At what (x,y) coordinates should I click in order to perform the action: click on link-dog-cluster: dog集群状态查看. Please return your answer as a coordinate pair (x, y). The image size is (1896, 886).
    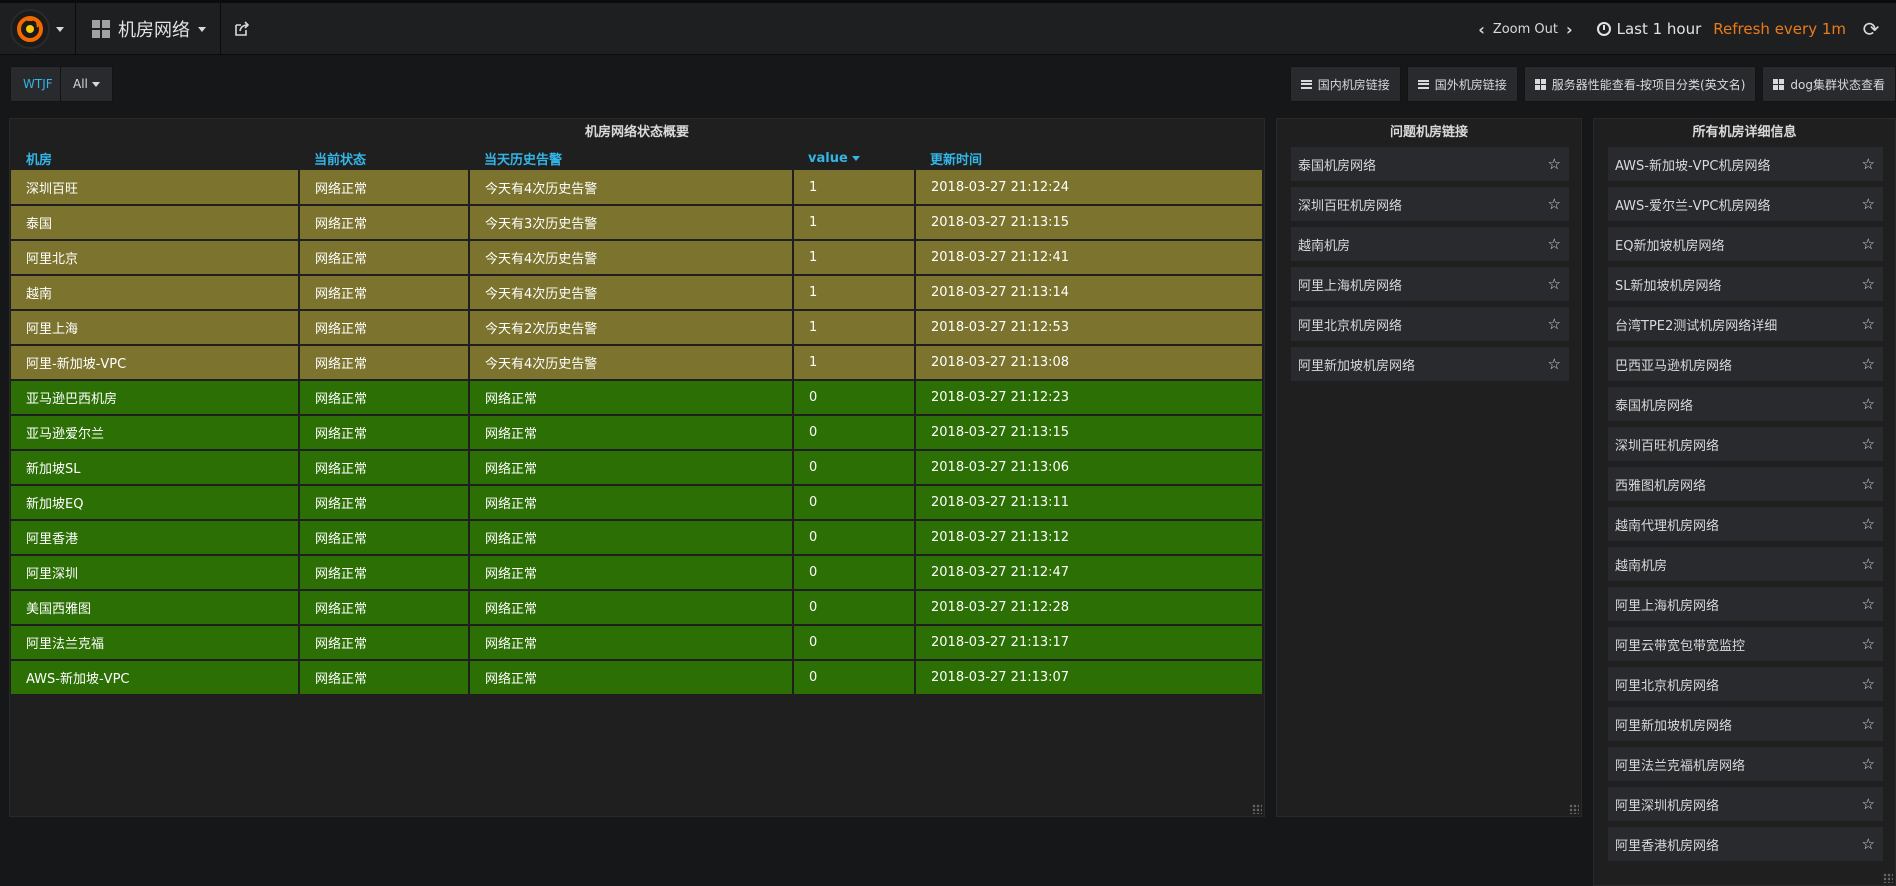
    Looking at the image, I should click on (1829, 84).